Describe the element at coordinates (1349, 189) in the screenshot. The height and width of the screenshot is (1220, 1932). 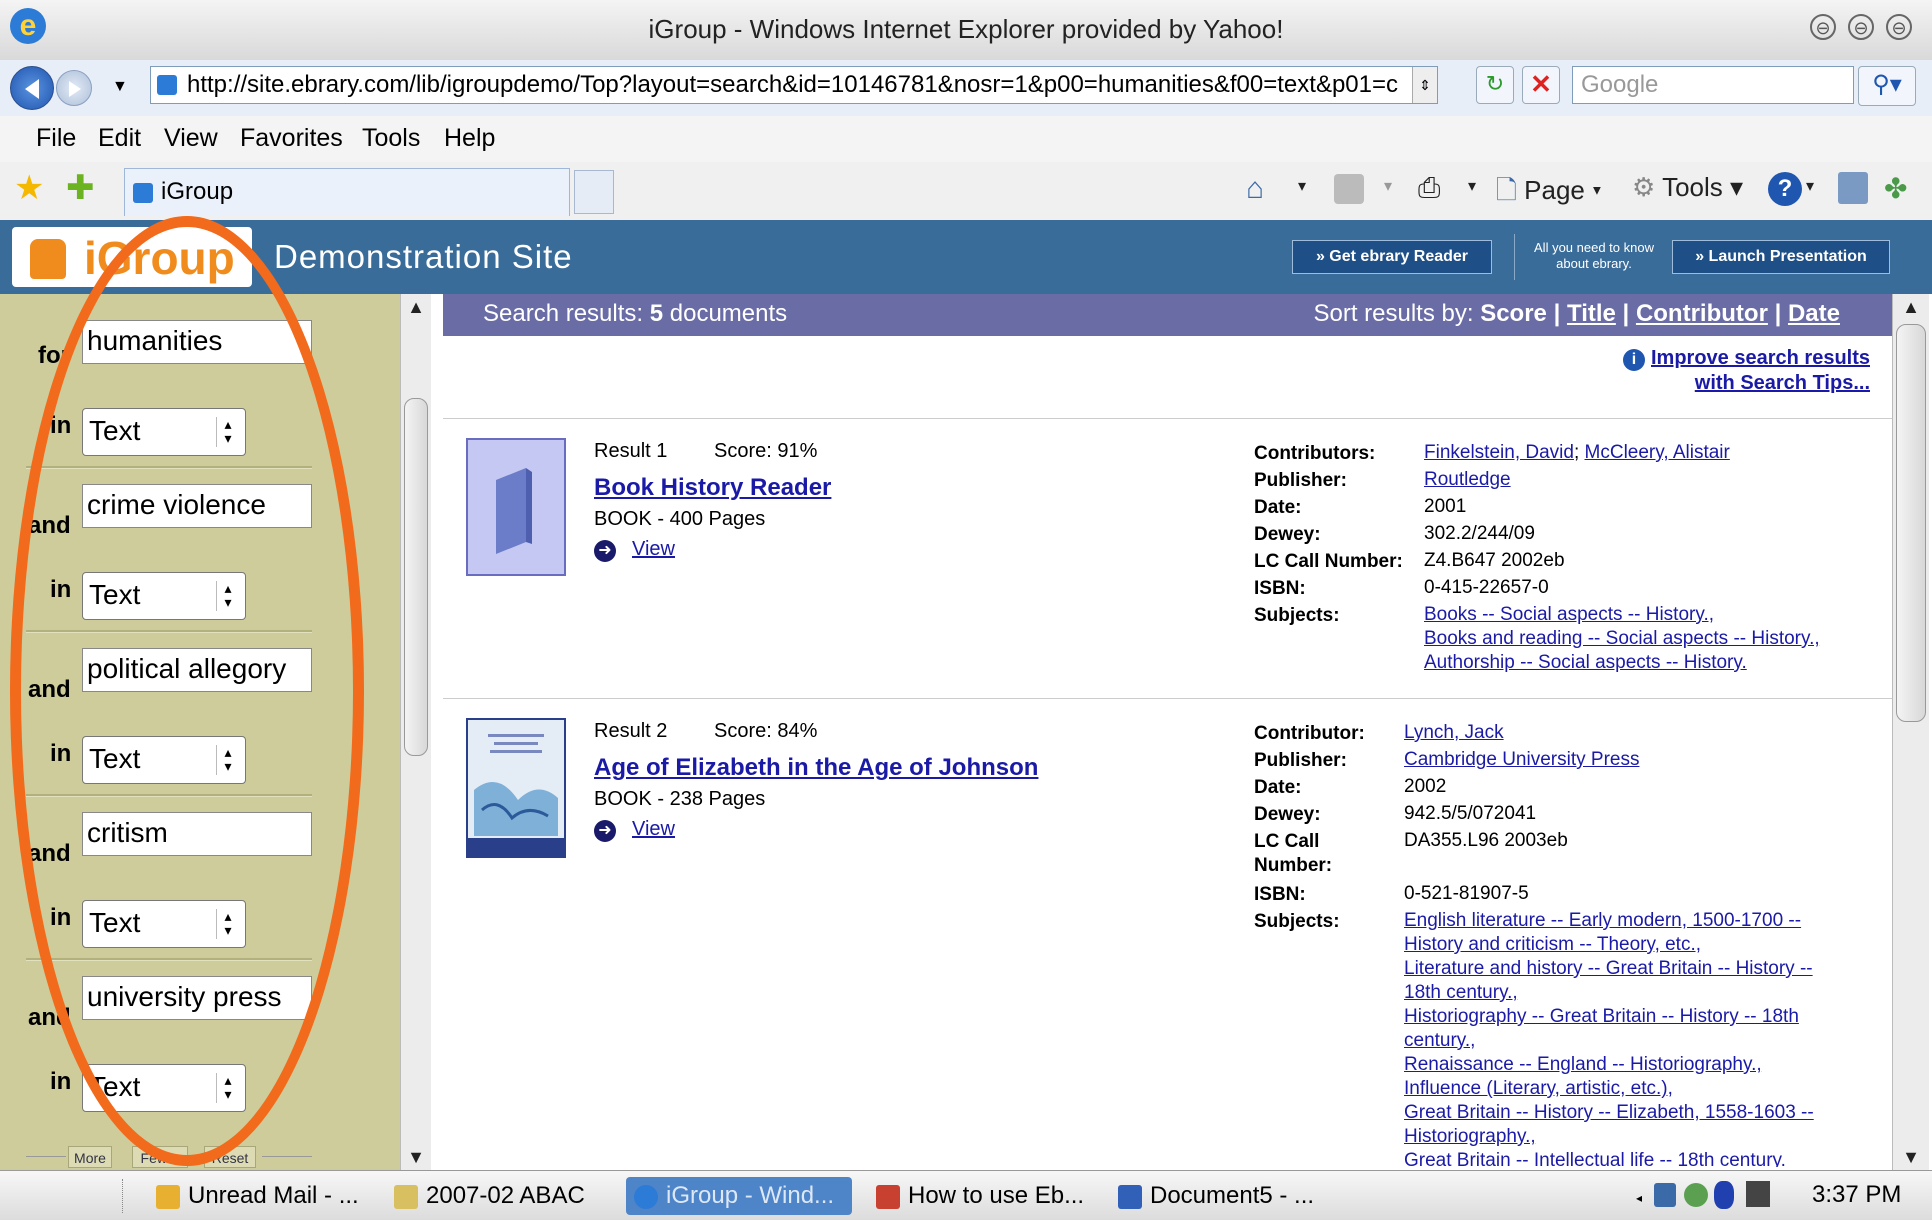
I see `feeds-icon` at that location.